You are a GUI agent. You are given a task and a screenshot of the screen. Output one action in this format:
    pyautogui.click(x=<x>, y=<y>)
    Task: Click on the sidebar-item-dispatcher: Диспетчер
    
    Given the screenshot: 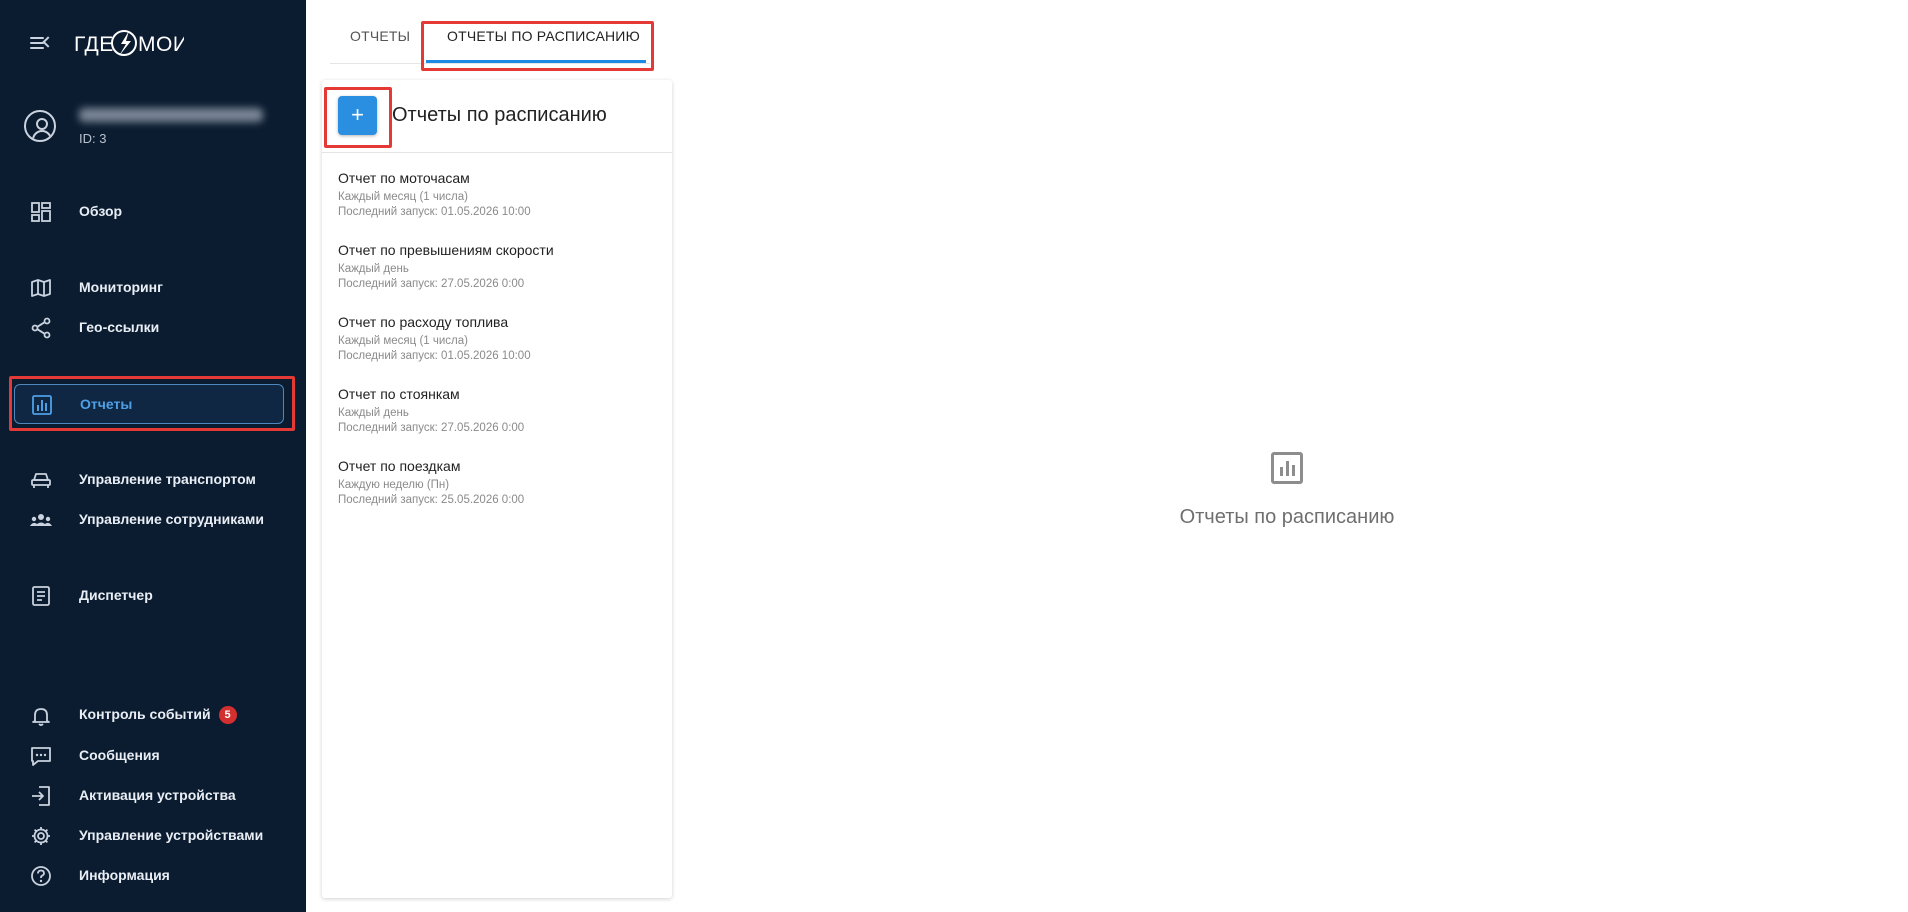 What is the action you would take?
    pyautogui.click(x=149, y=595)
    